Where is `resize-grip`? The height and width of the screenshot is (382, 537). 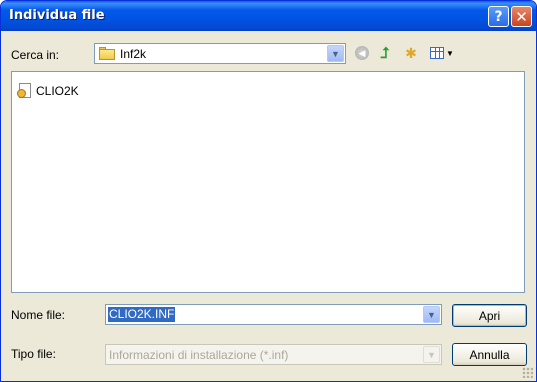
resize-grip is located at coordinates (527, 372).